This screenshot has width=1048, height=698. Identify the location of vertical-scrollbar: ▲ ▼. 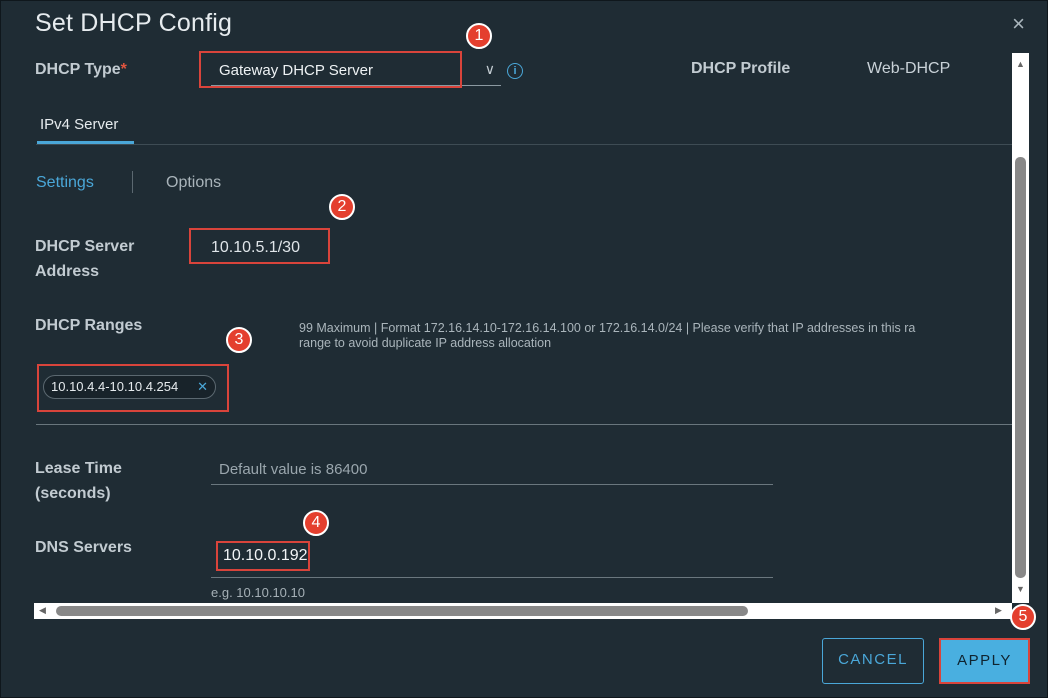
(1020, 328).